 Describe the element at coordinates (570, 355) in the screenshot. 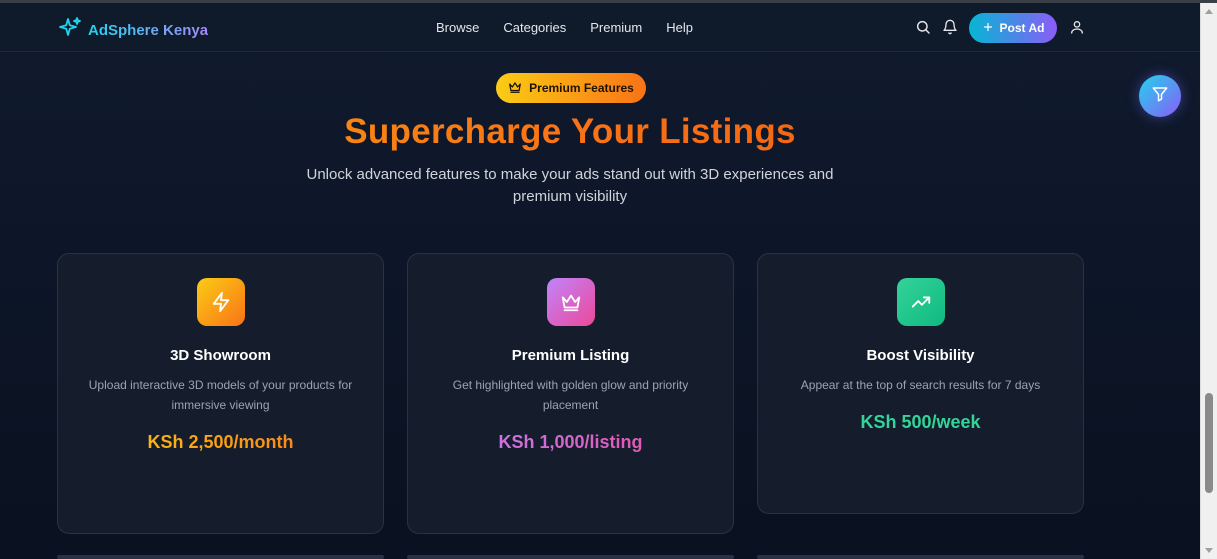

I see `card-title: Premium Listing` at that location.